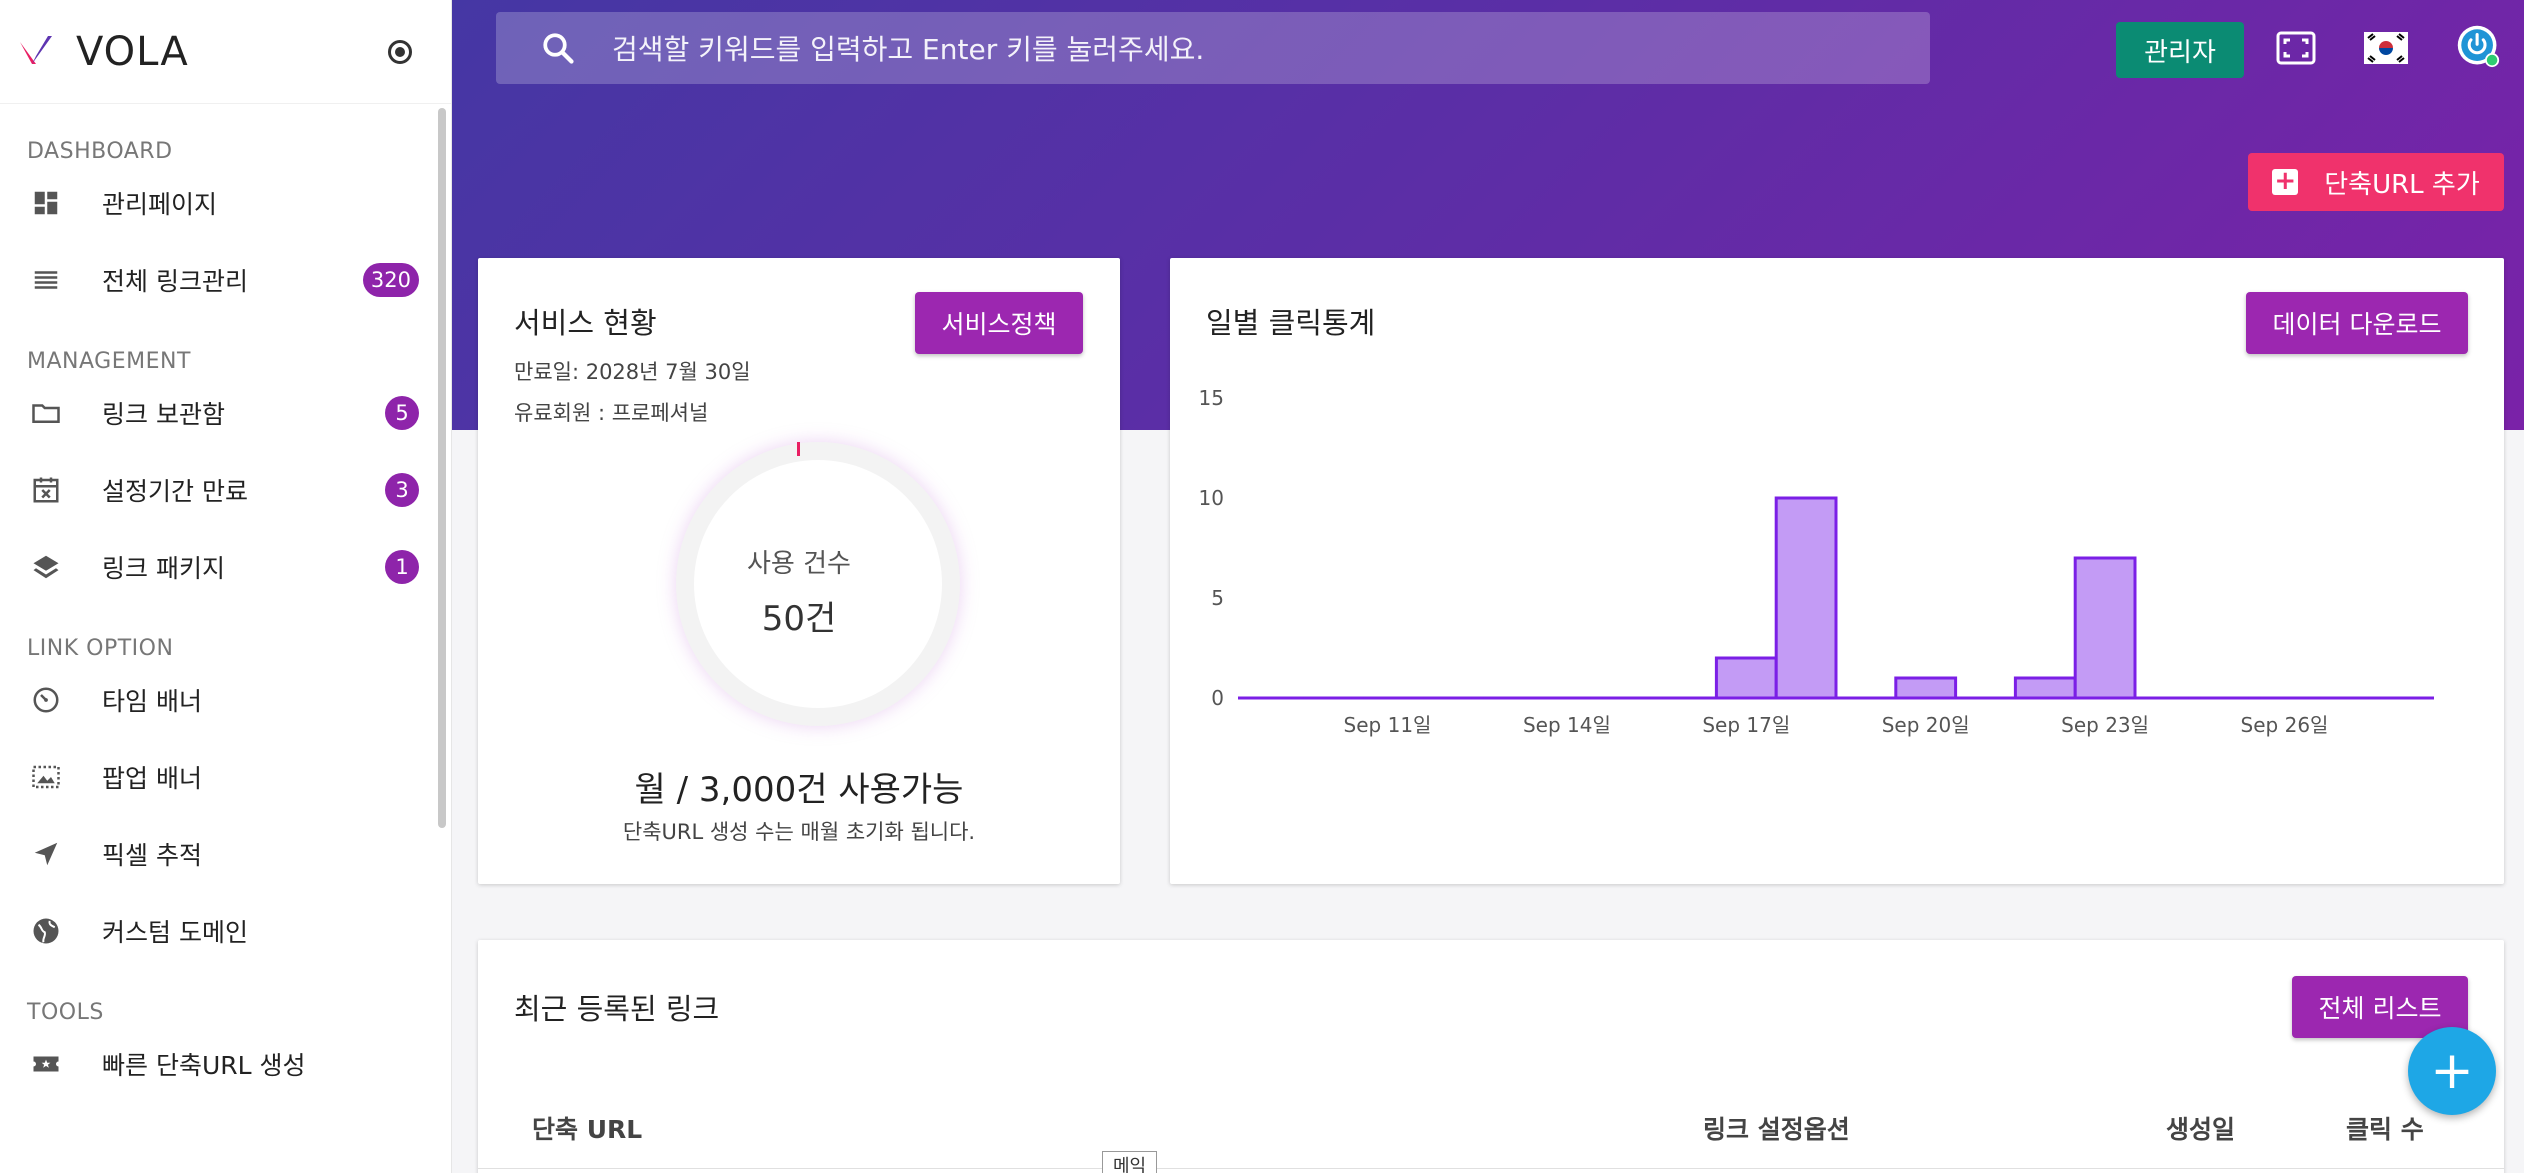  I want to click on section-title-management: MANAGEMENT, so click(109, 361).